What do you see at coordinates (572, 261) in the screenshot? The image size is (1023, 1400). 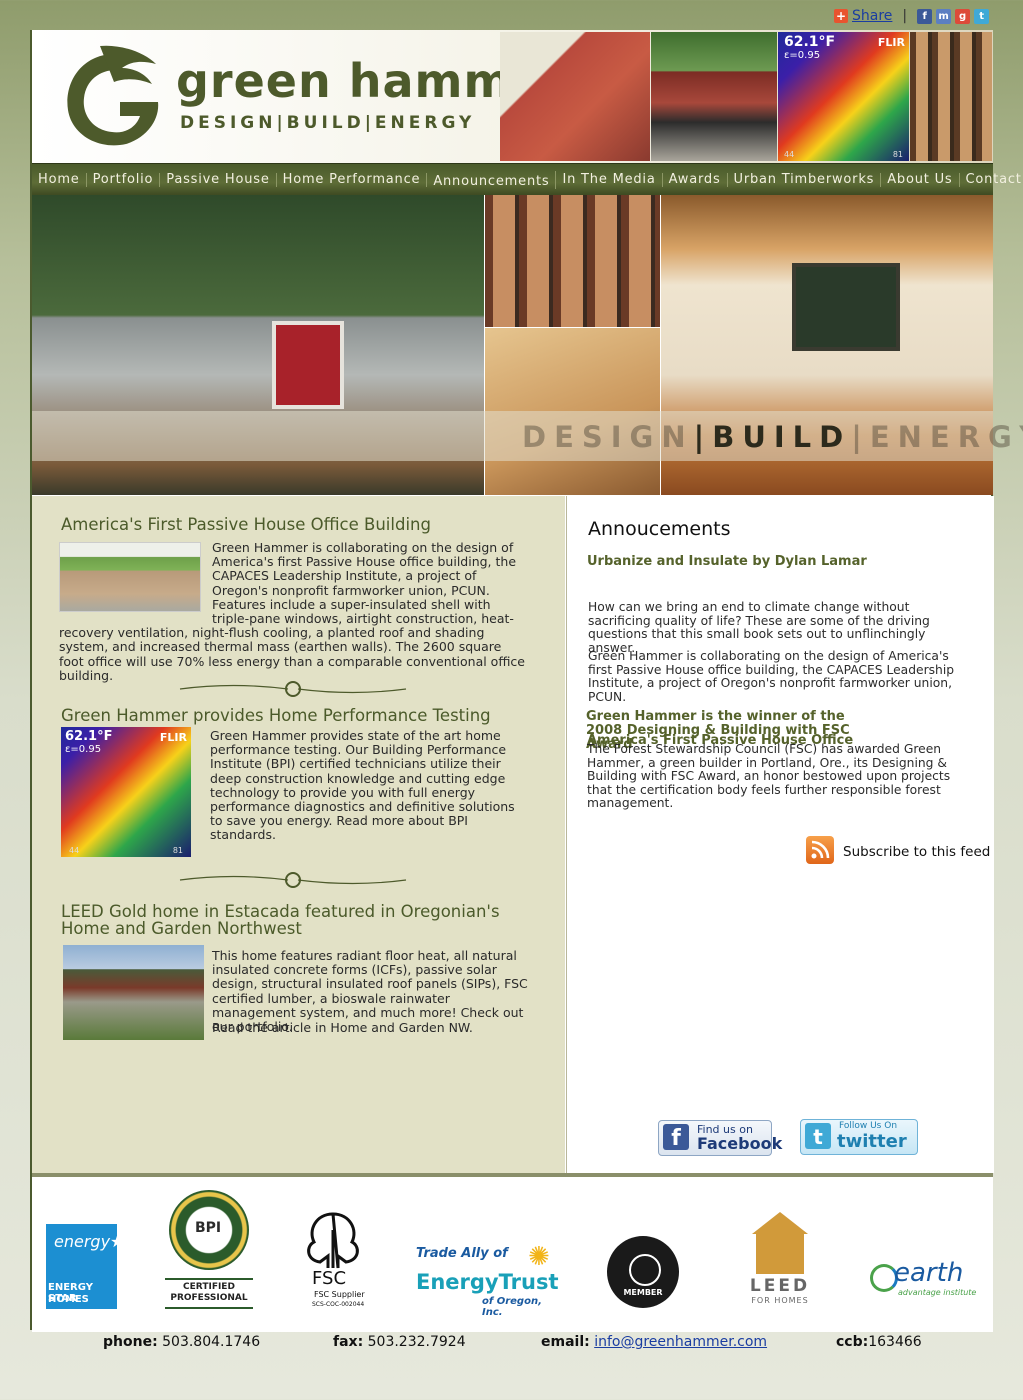 I see `hero-photo-framing` at bounding box center [572, 261].